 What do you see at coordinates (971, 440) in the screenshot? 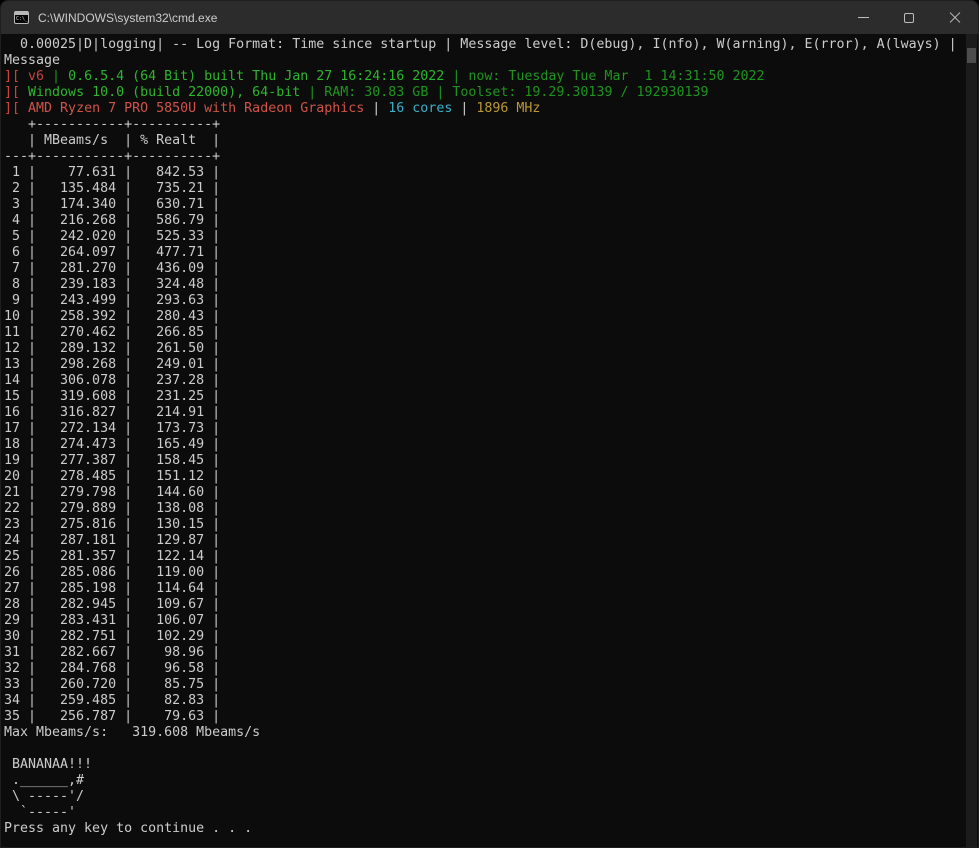
I see `scrollbar` at bounding box center [971, 440].